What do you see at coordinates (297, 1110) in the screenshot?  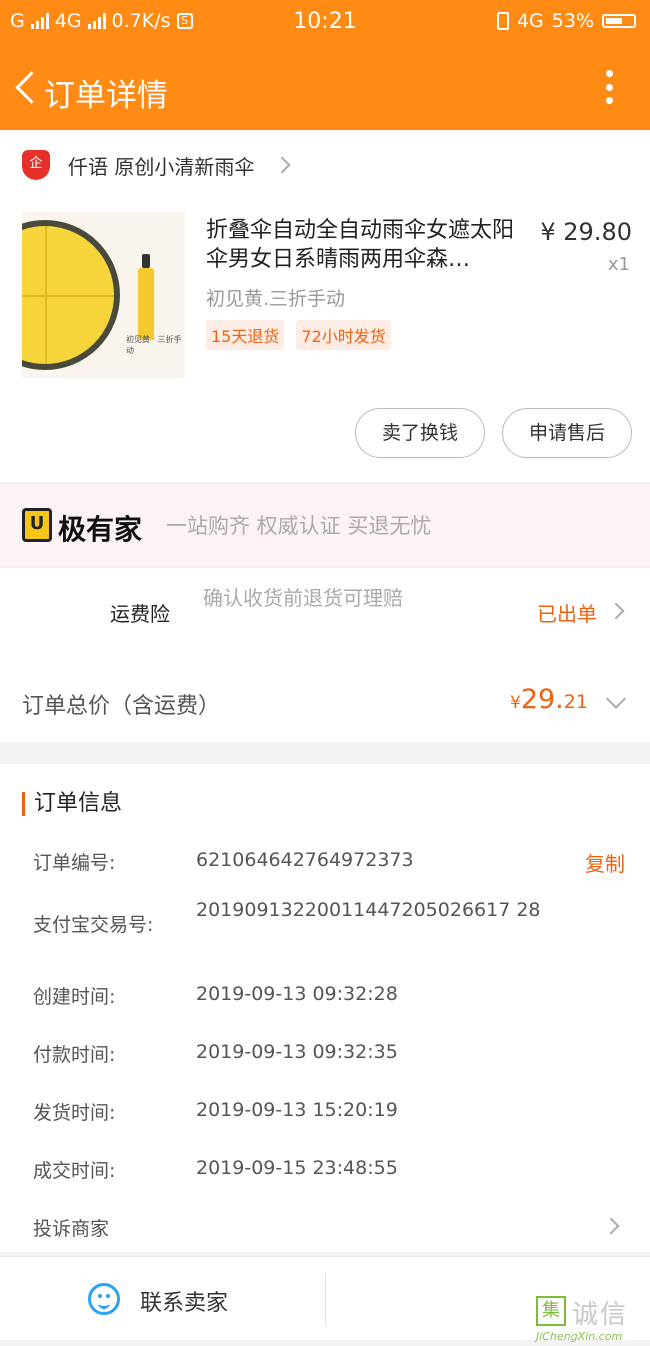 I see `shipped-time-value: 2019-09-13 15:20:19` at bounding box center [297, 1110].